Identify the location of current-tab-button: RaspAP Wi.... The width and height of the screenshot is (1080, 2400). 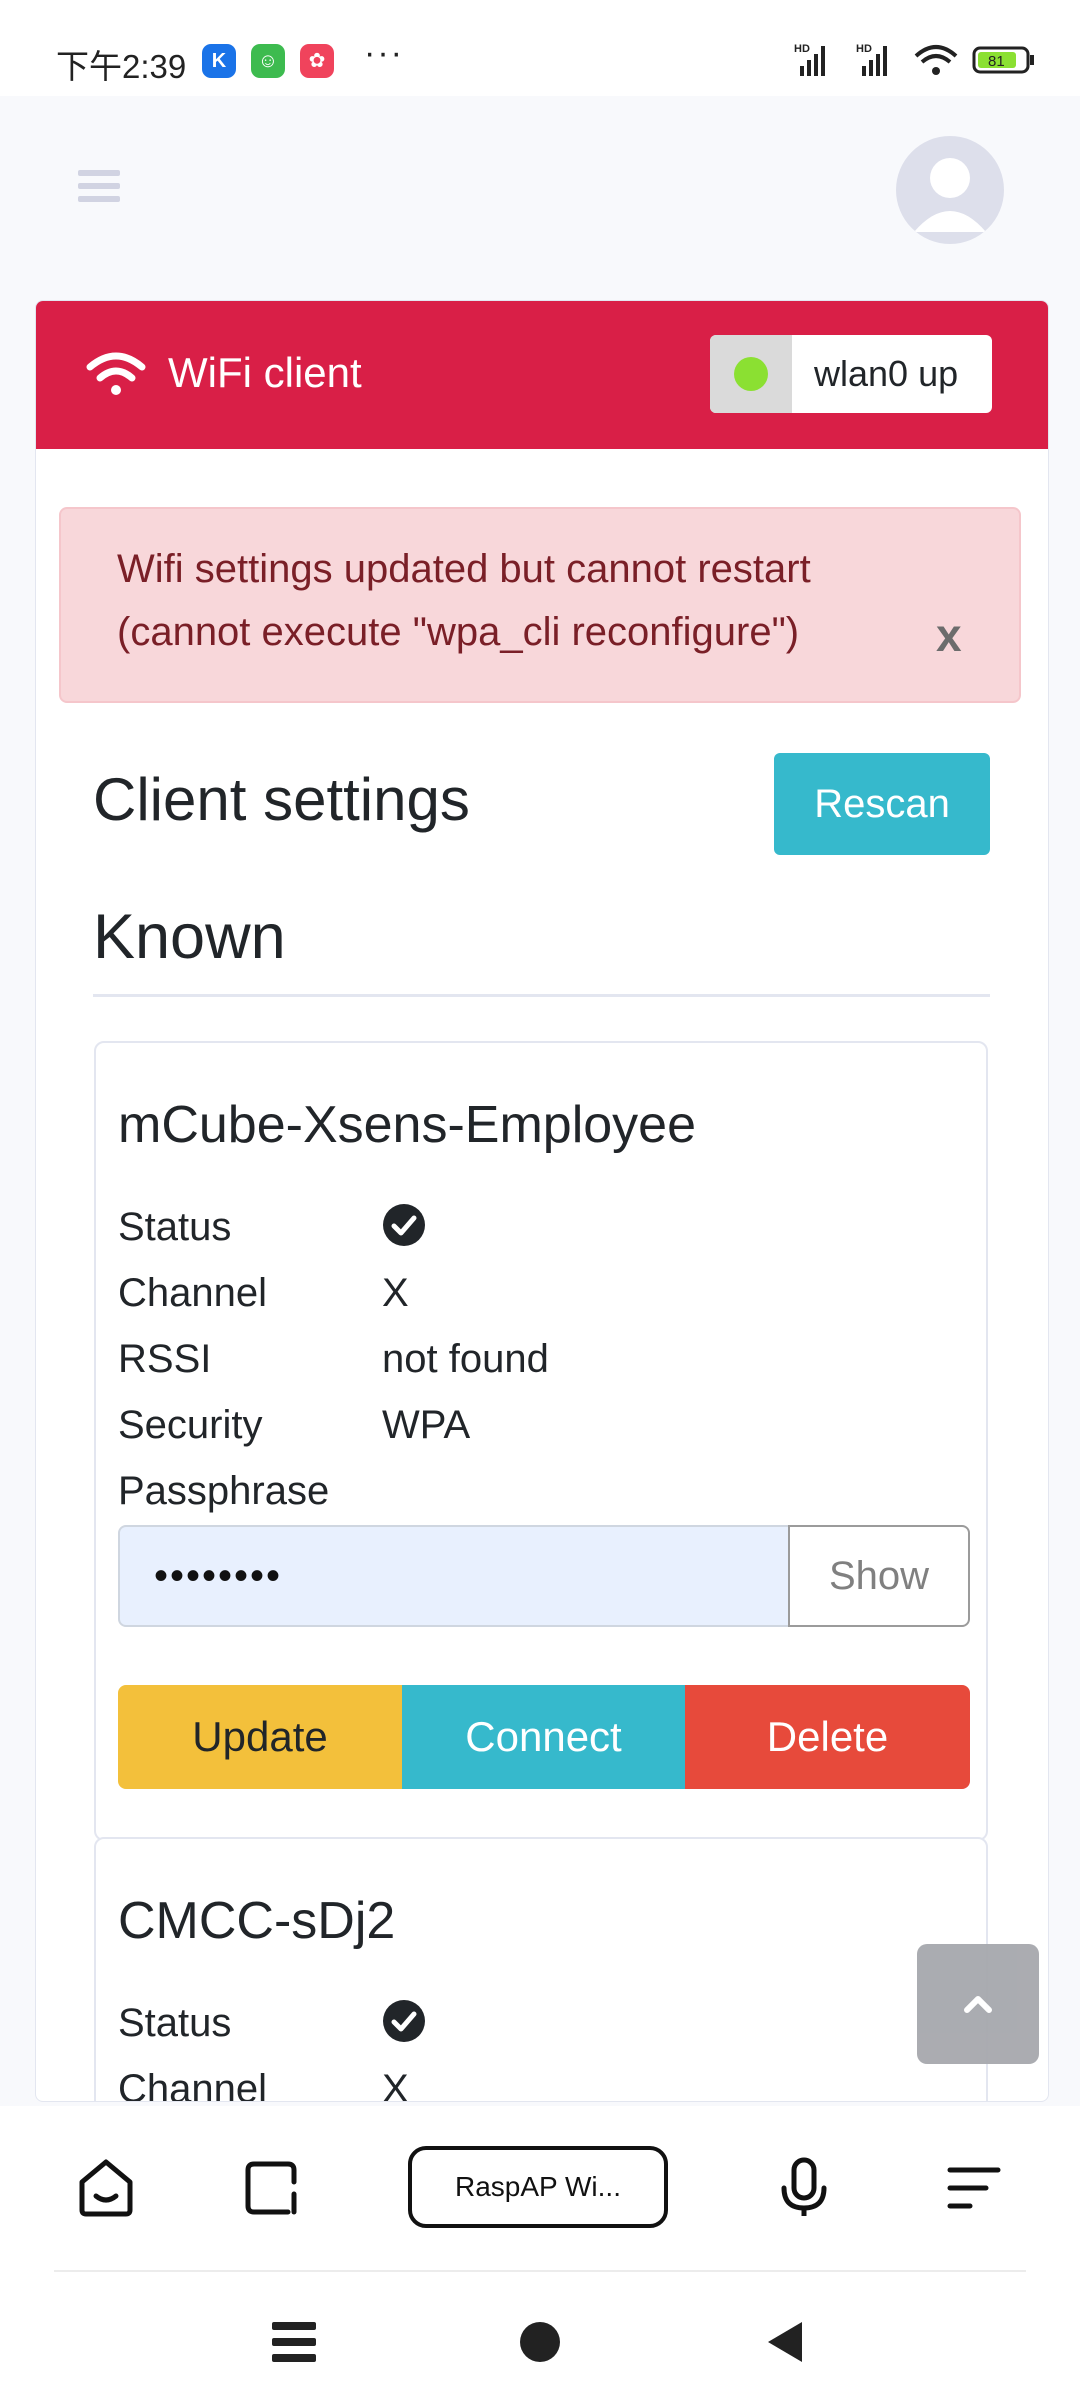
(538, 2187).